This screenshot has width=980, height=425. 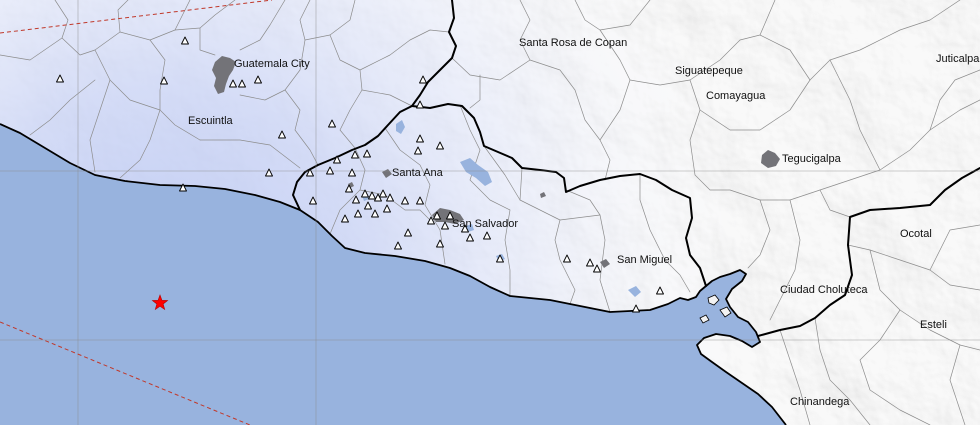 What do you see at coordinates (820, 402) in the screenshot?
I see `city-label-chinandega: Chinandega` at bounding box center [820, 402].